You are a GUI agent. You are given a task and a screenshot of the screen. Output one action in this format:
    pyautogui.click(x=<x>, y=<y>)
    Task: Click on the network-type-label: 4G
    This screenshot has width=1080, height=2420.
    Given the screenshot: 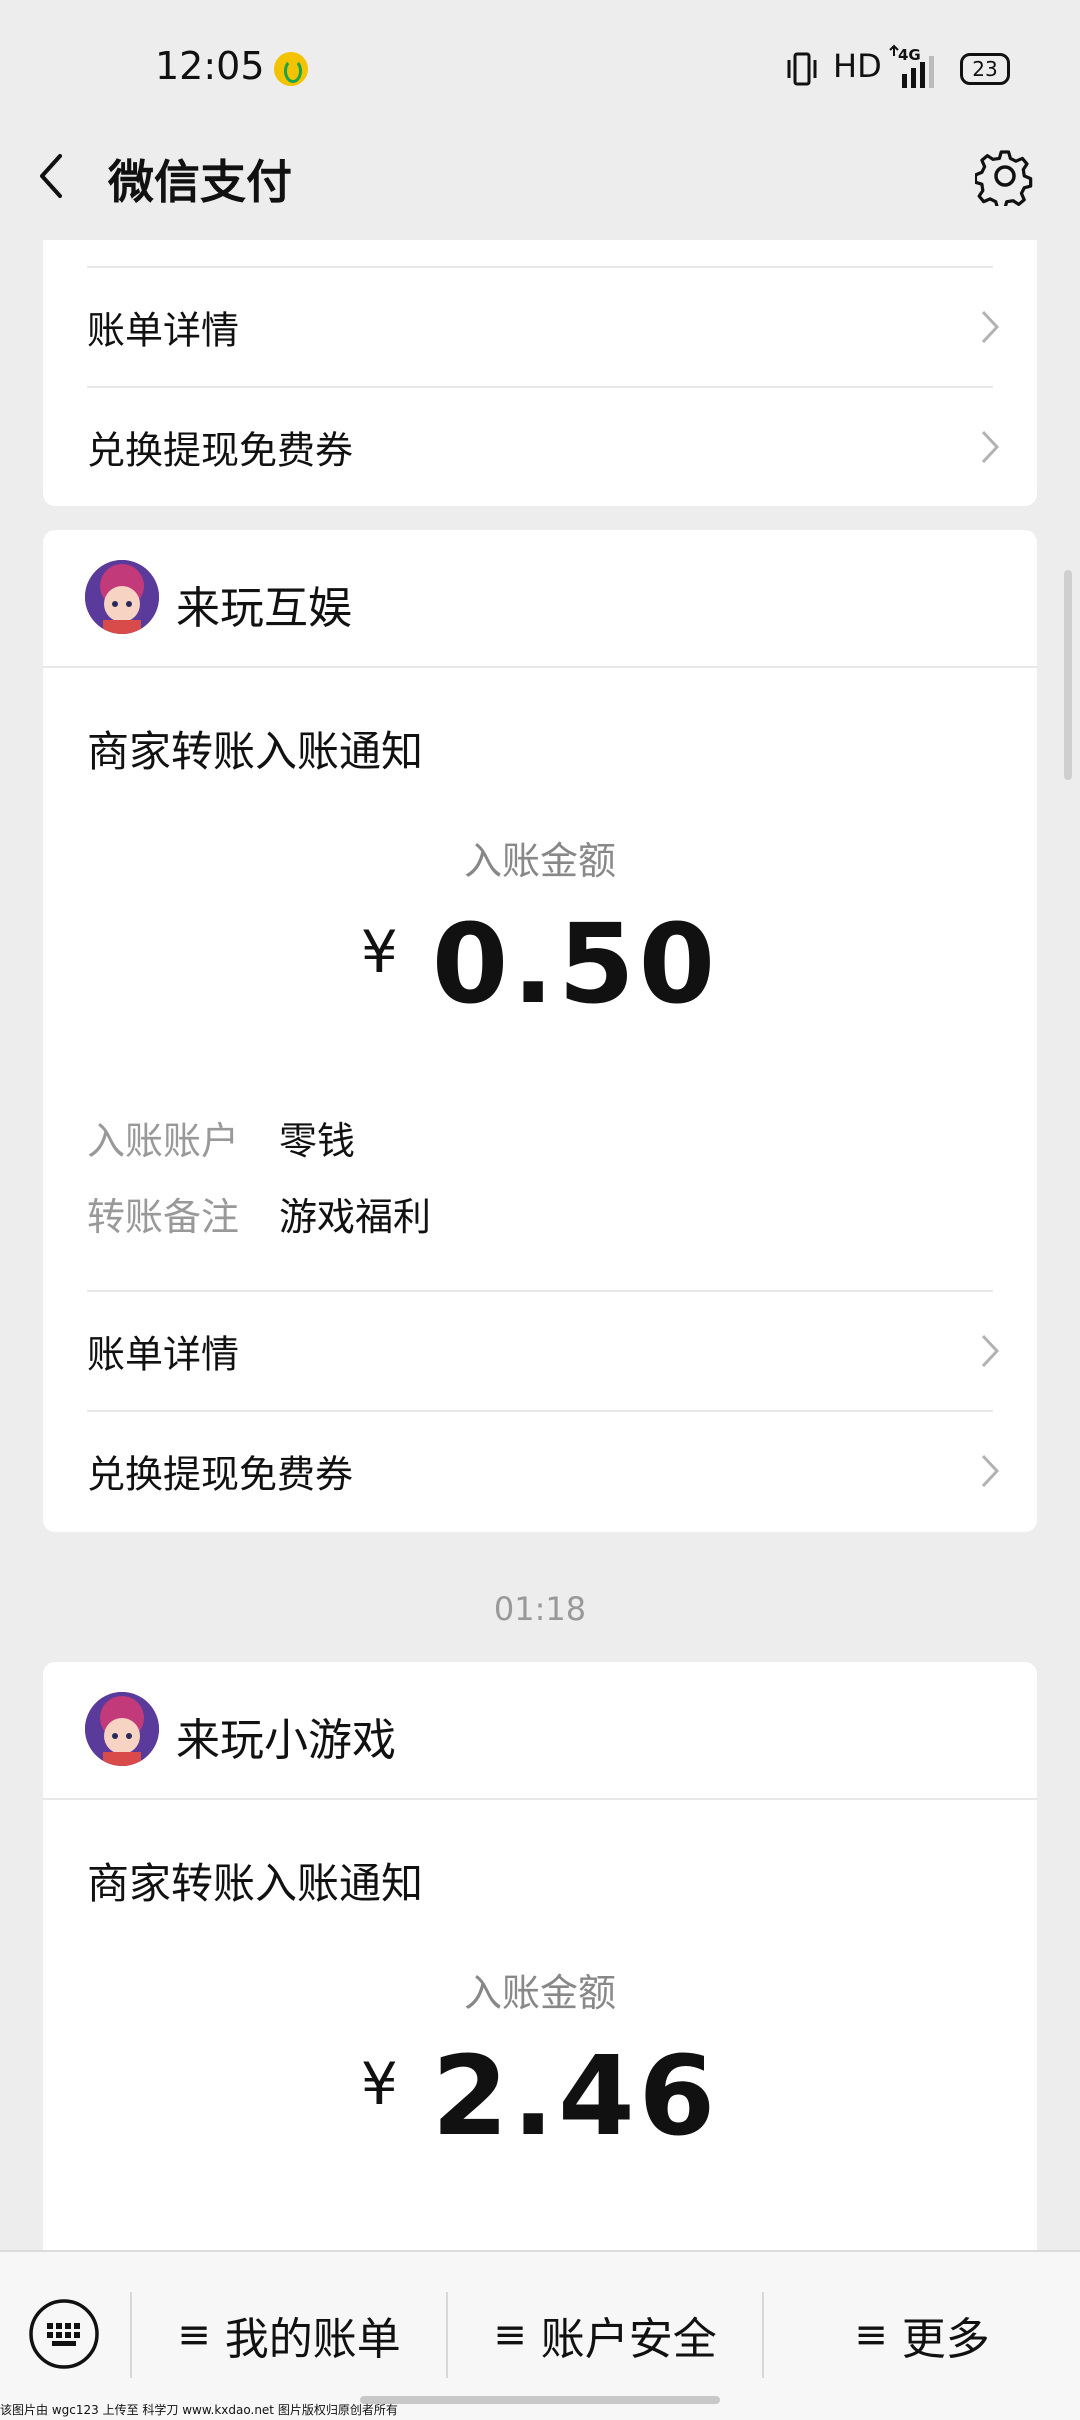 What is the action you would take?
    pyautogui.click(x=909, y=55)
    